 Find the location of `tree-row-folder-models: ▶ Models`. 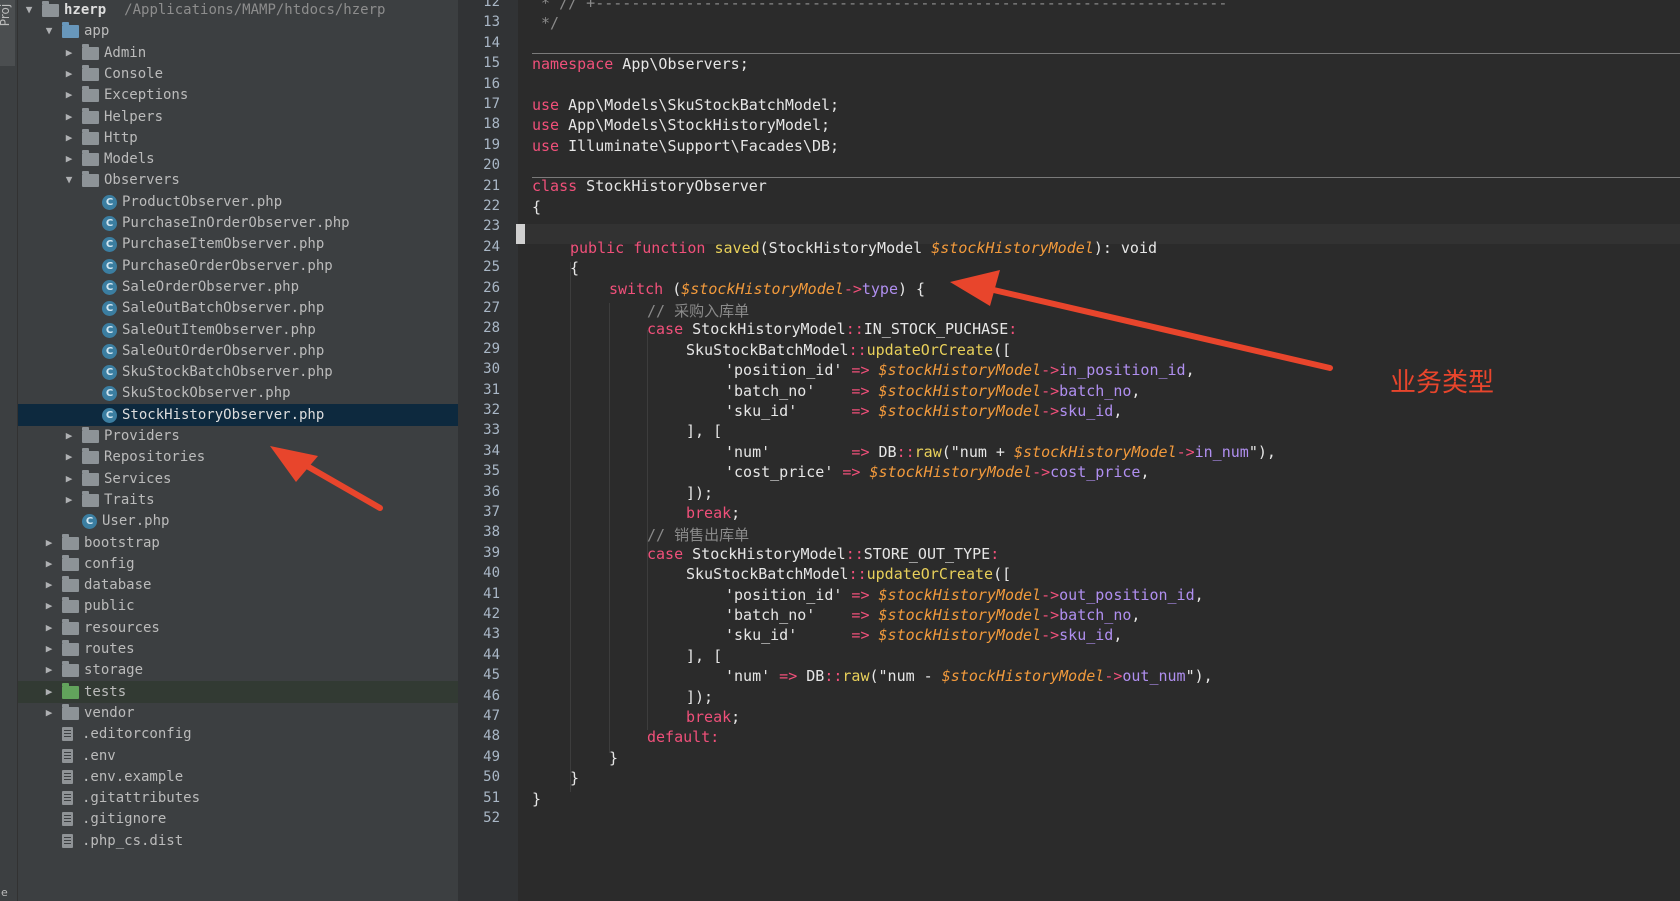

tree-row-folder-models: ▶ Models is located at coordinates (238, 159).